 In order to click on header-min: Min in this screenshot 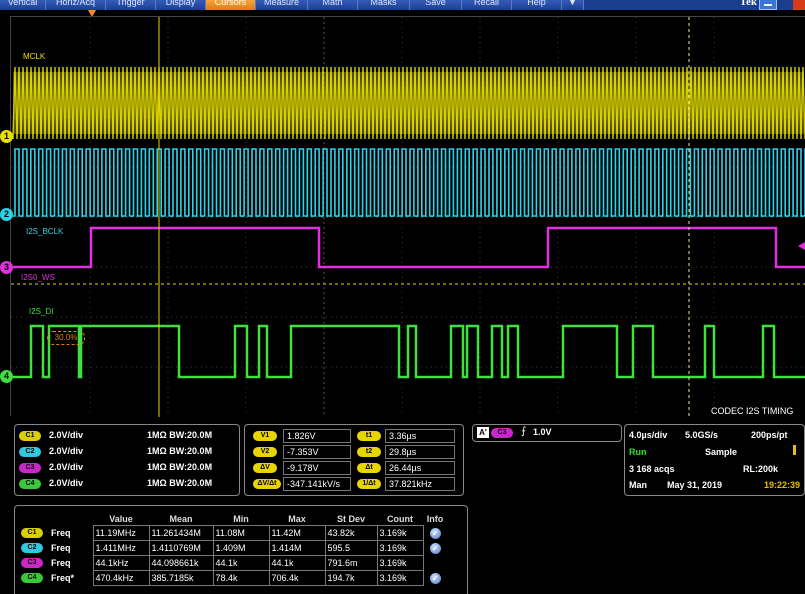, I will do `click(241, 518)`.